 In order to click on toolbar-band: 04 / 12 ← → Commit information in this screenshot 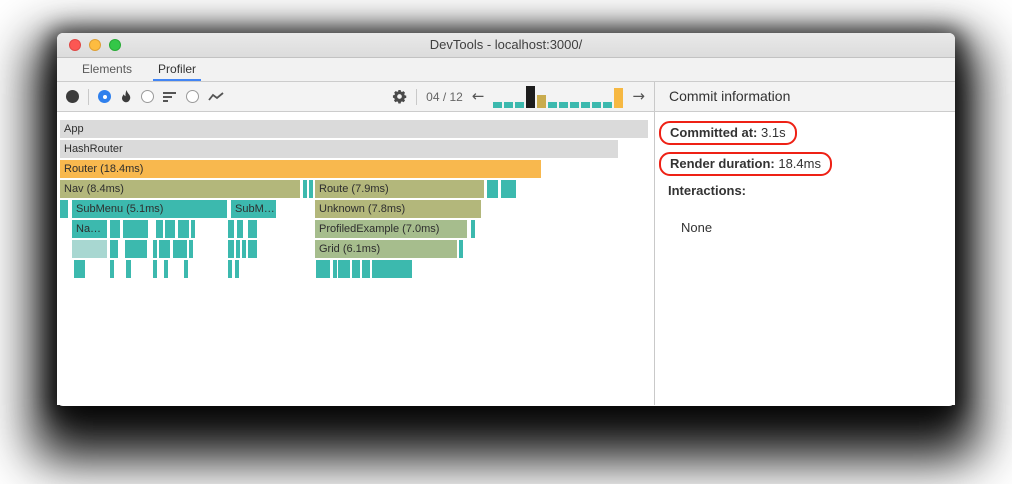, I will do `click(506, 97)`.